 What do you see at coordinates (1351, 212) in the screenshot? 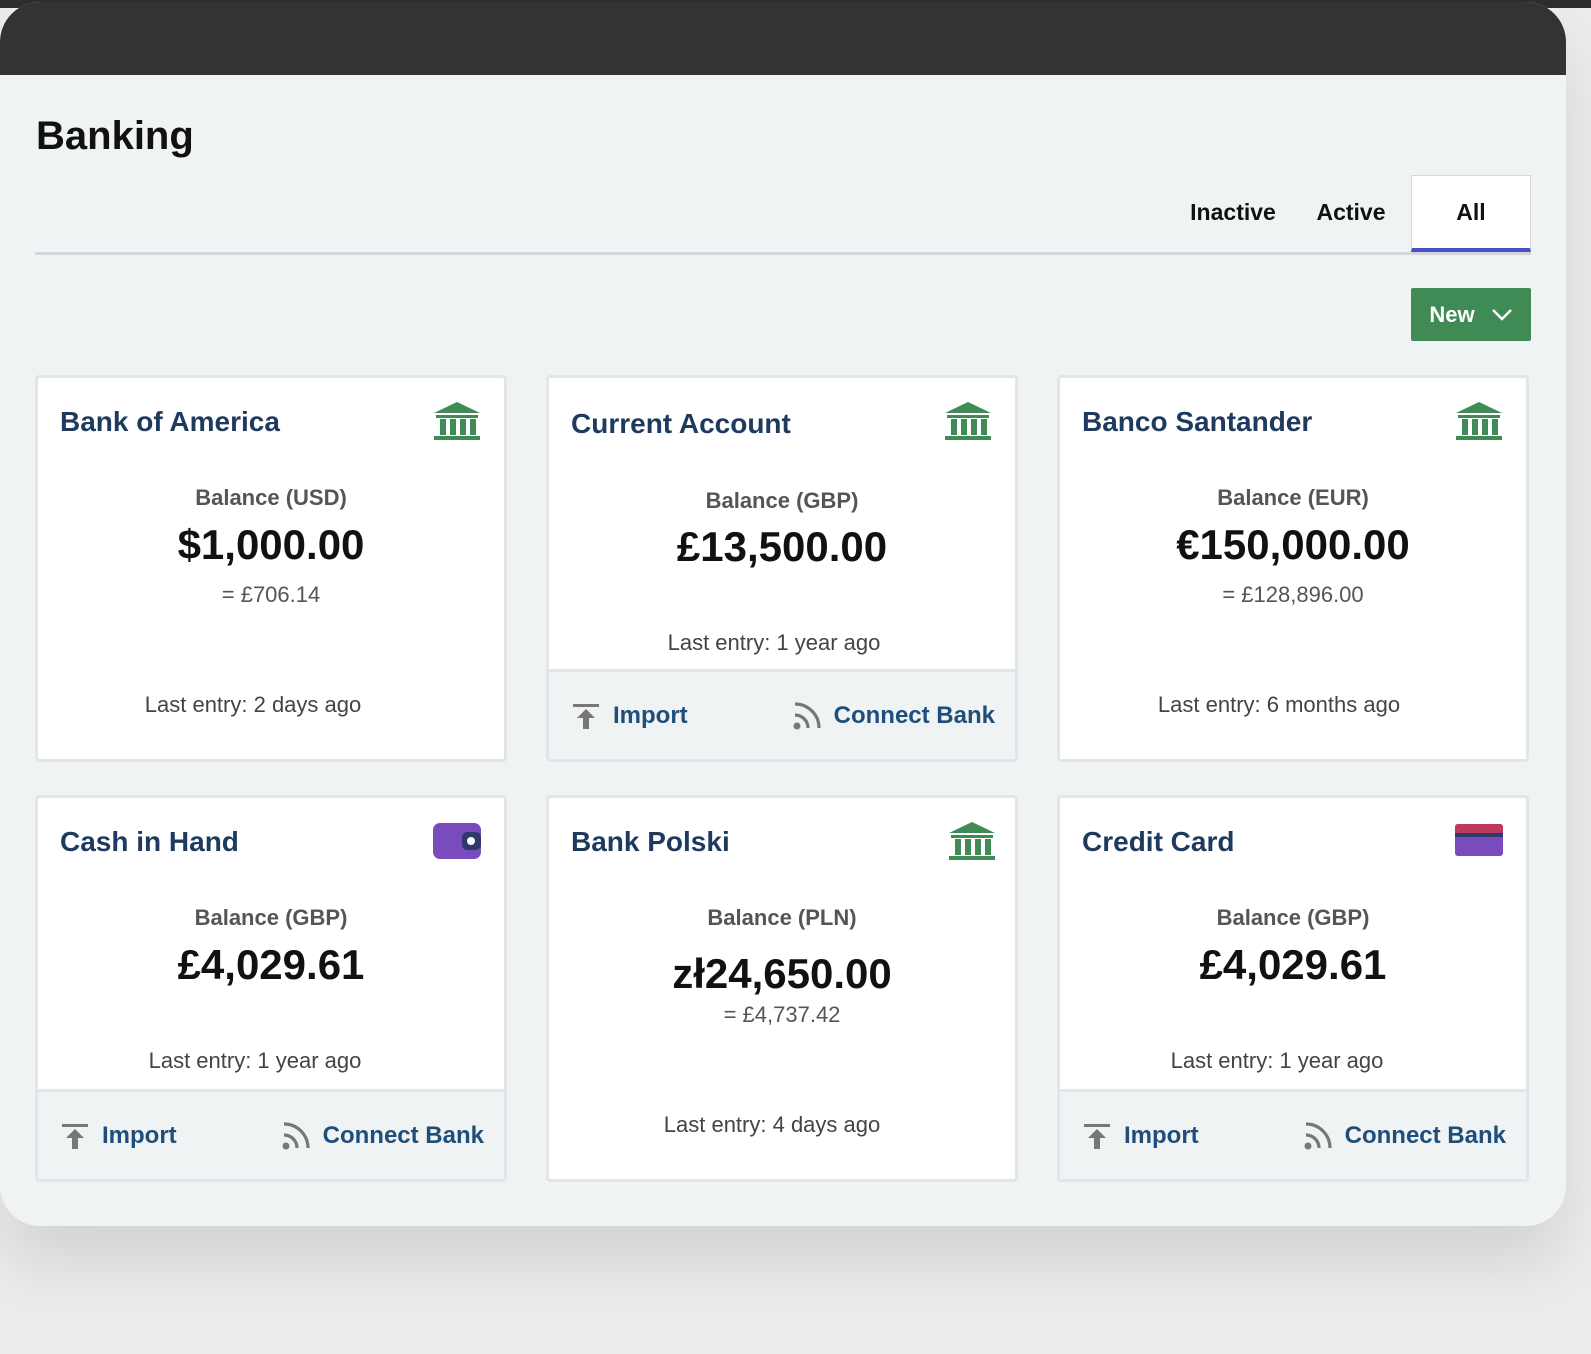
I see `tab-active: Active` at bounding box center [1351, 212].